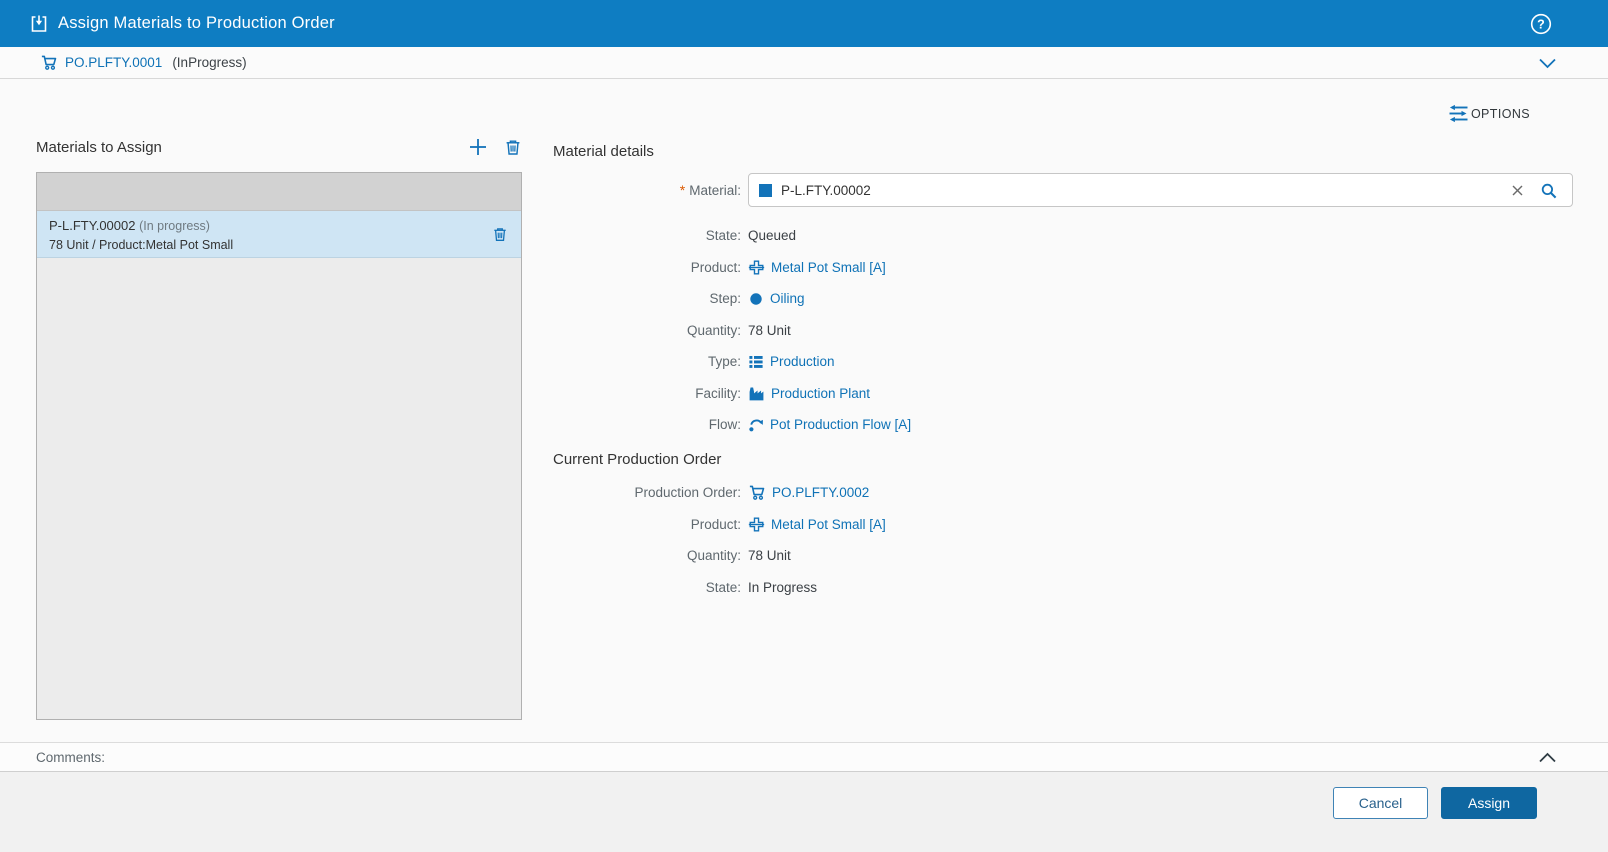 The height and width of the screenshot is (852, 1608). I want to click on current-product-link: Metal Pot Small [A], so click(828, 524).